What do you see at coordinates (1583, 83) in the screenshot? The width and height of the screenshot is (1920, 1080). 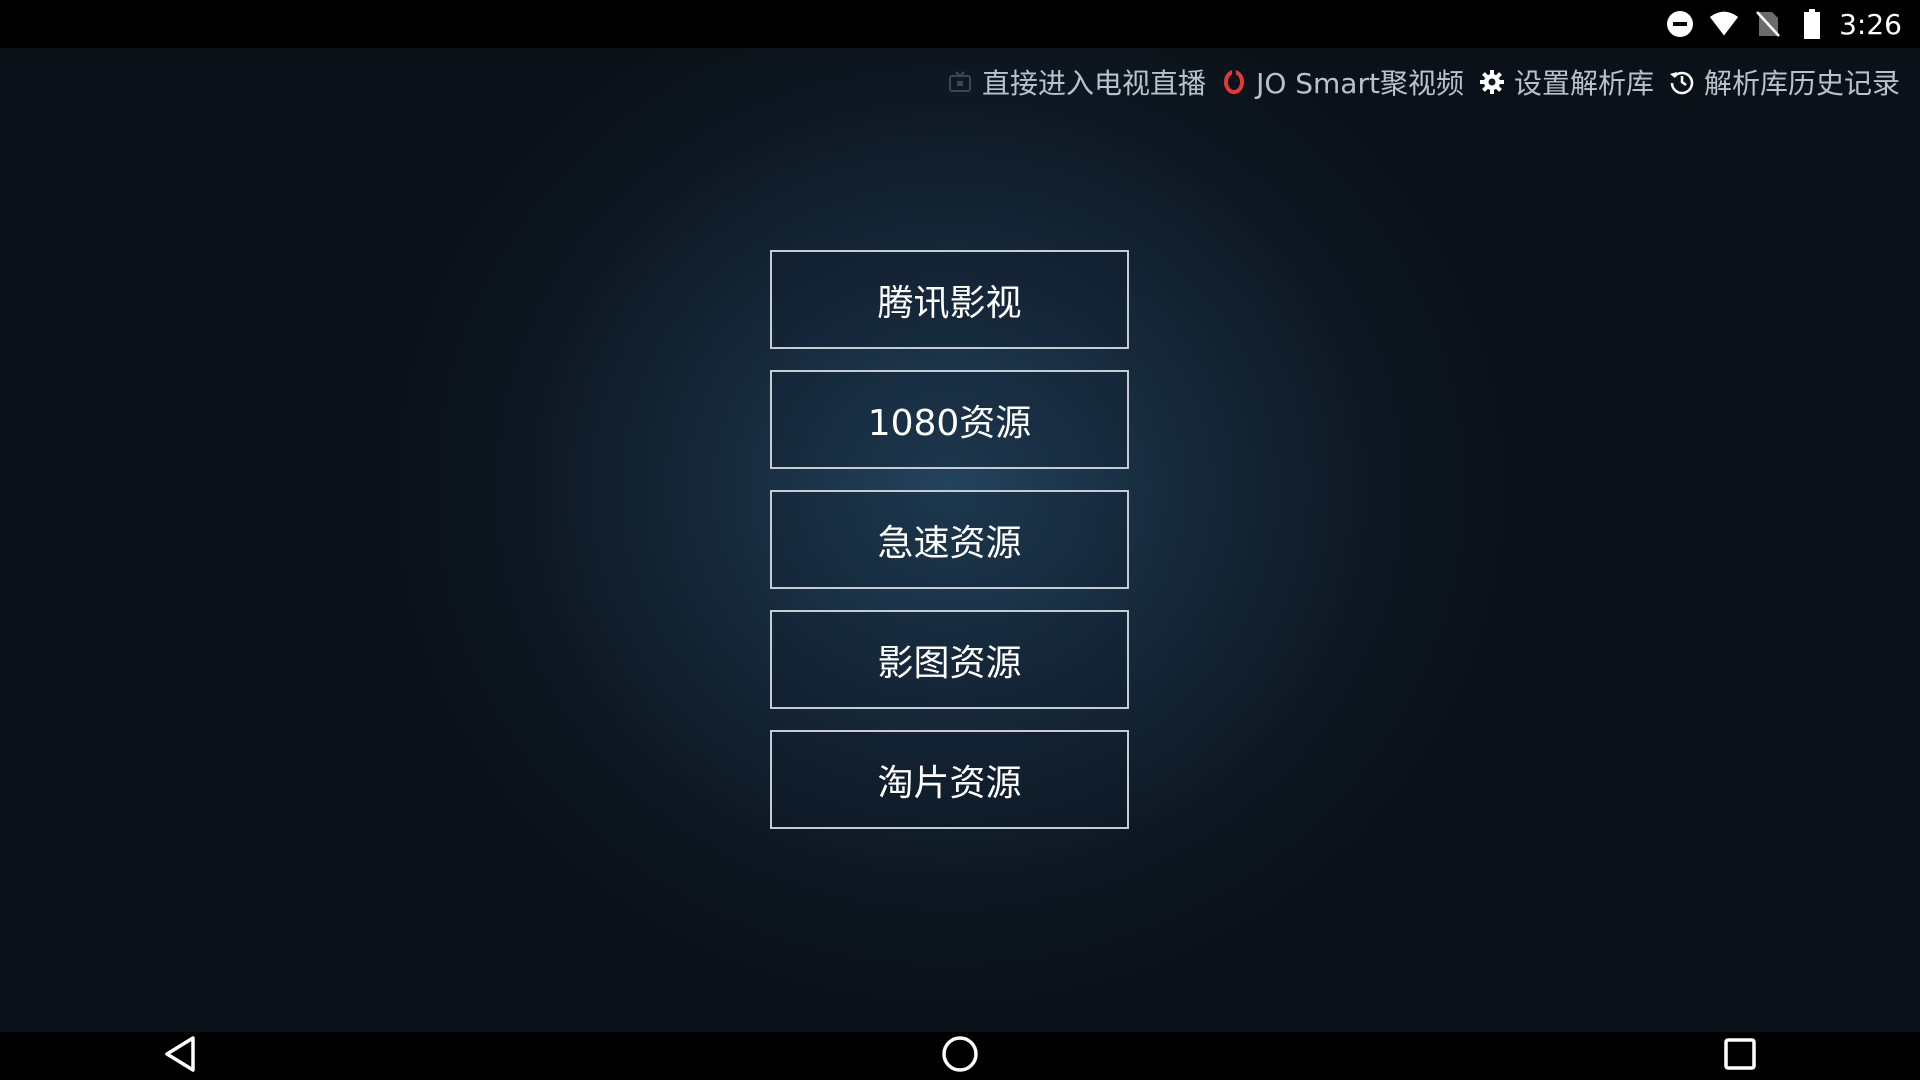 I see `set-parser-label: 设置解析库` at bounding box center [1583, 83].